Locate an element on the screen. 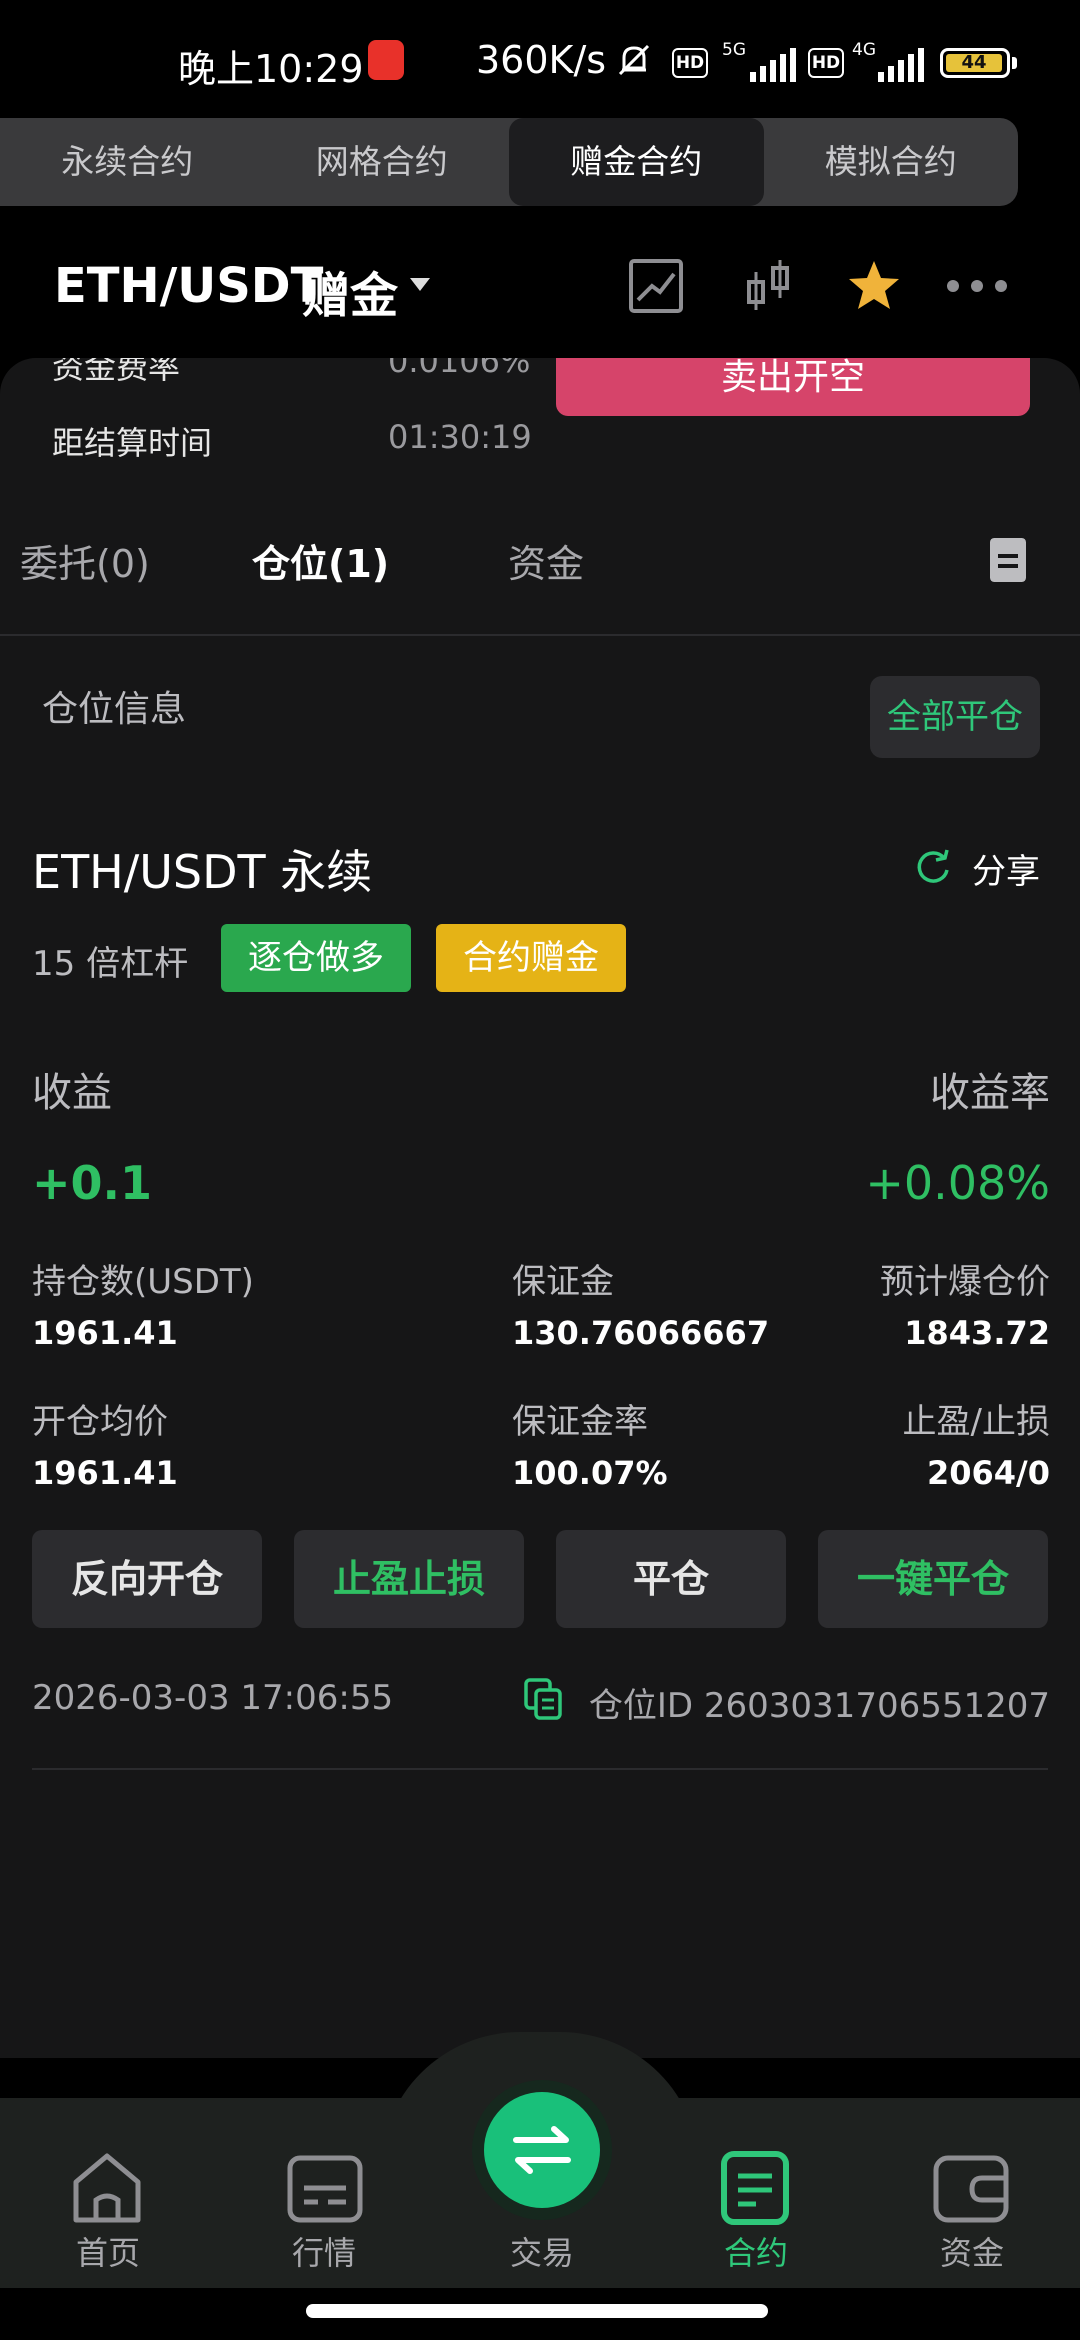 The image size is (1080, 2340). share-icon is located at coordinates (933, 867).